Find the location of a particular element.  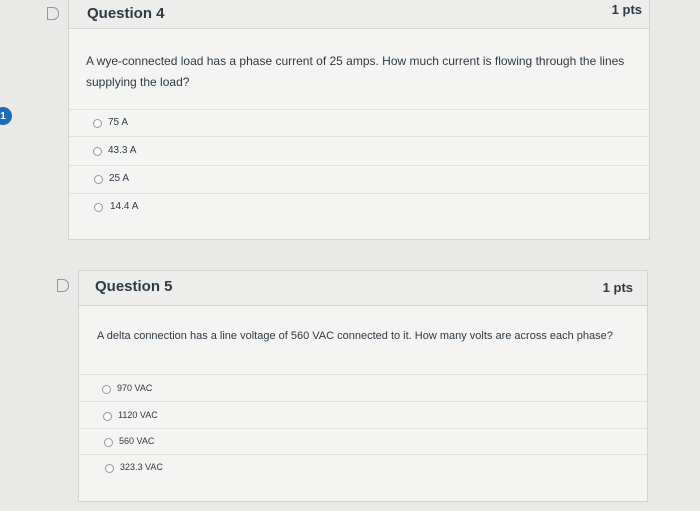

answer-label: 323.3 VAC is located at coordinates (141, 467).